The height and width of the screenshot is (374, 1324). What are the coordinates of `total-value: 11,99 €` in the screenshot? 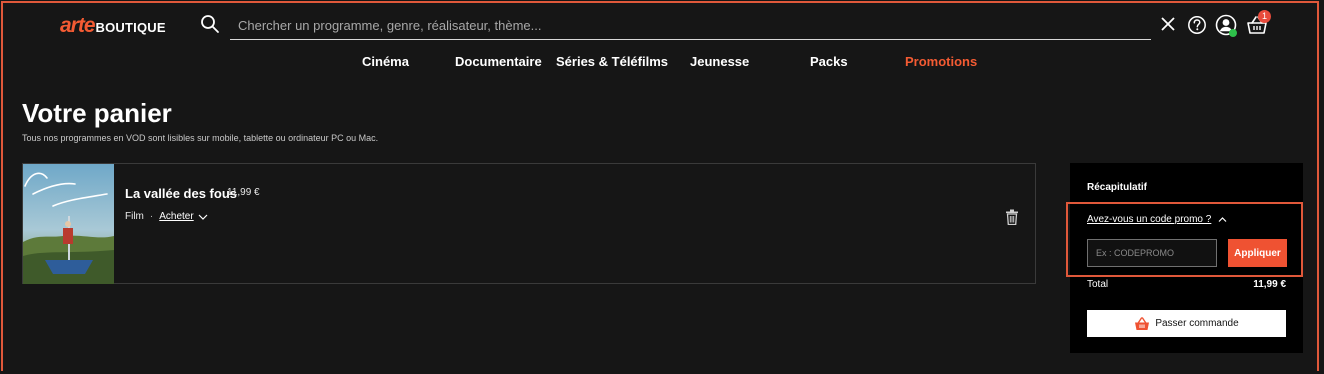 It's located at (1269, 284).